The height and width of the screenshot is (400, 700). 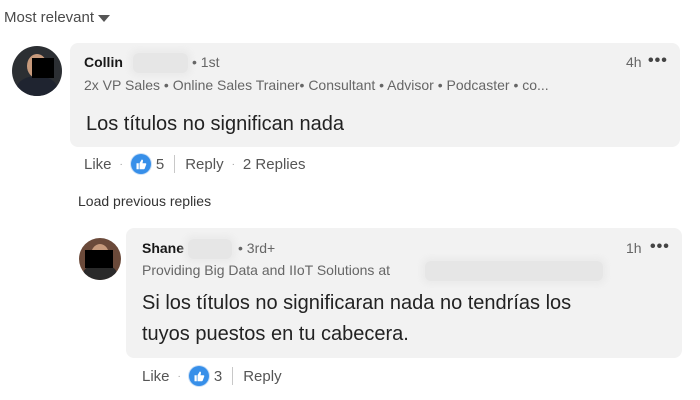 What do you see at coordinates (163, 248) in the screenshot?
I see `commenter-name: Shane` at bounding box center [163, 248].